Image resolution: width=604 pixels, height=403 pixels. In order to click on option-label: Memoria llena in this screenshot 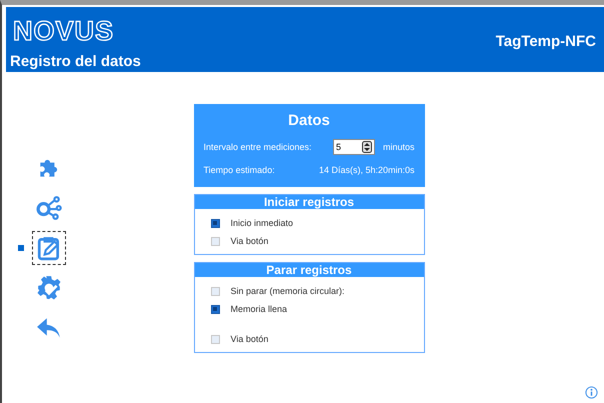, I will do `click(259, 309)`.